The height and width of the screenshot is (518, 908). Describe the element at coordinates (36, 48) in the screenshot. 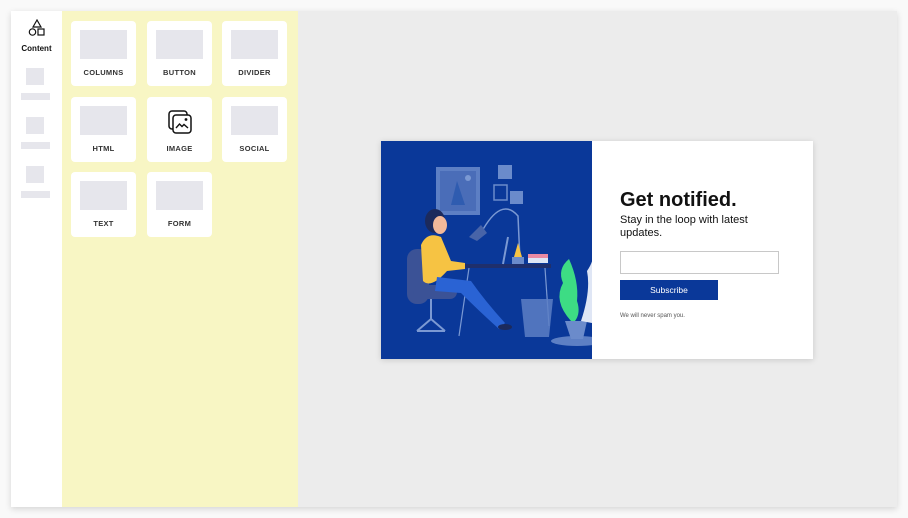

I see `sidebar-item-label: Content` at that location.